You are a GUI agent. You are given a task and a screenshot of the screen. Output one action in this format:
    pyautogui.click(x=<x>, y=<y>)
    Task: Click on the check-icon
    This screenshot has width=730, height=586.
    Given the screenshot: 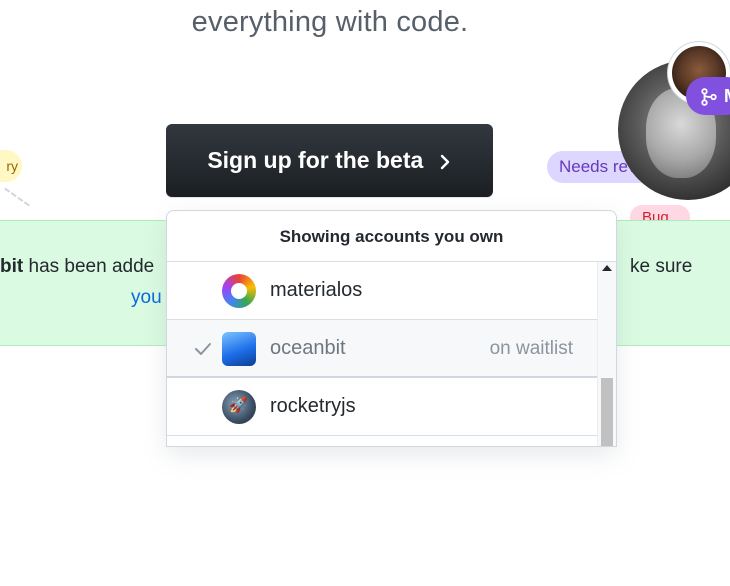 What is the action you would take?
    pyautogui.click(x=203, y=349)
    